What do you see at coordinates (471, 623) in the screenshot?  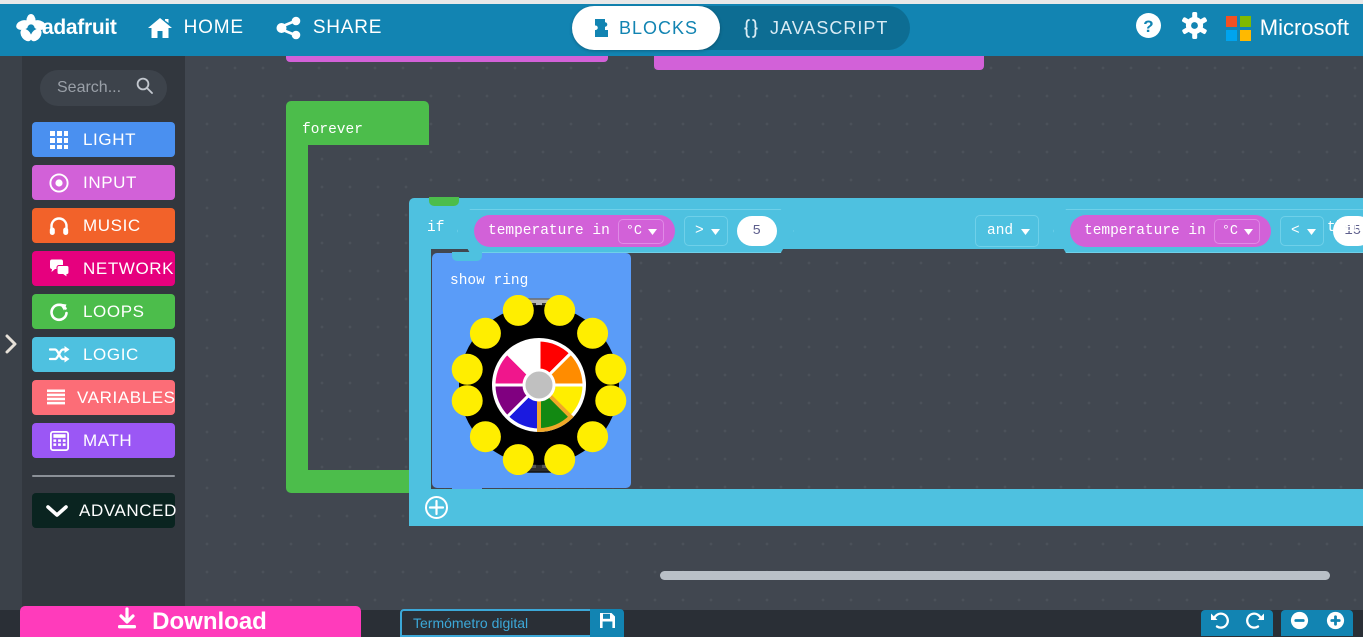 I see `project-name-value: Termómetro digital` at bounding box center [471, 623].